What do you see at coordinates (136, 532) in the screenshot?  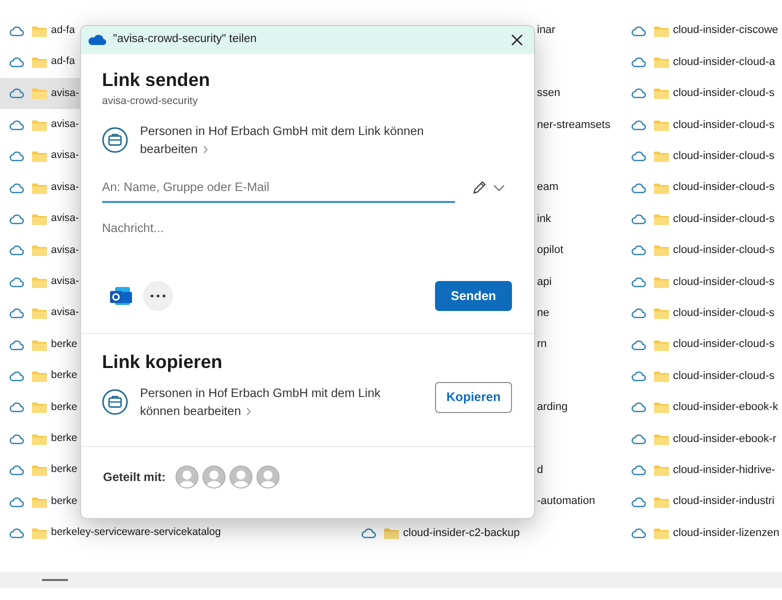 I see `file-name: berkeley-serviceware-servicekatalog` at bounding box center [136, 532].